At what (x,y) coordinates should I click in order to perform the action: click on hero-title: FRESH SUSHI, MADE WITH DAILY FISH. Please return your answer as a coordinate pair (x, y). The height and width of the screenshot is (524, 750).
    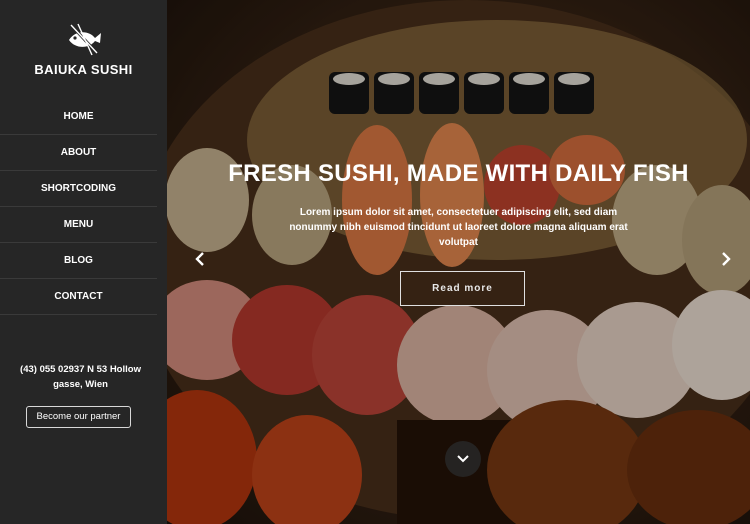
    Looking at the image, I should click on (458, 173).